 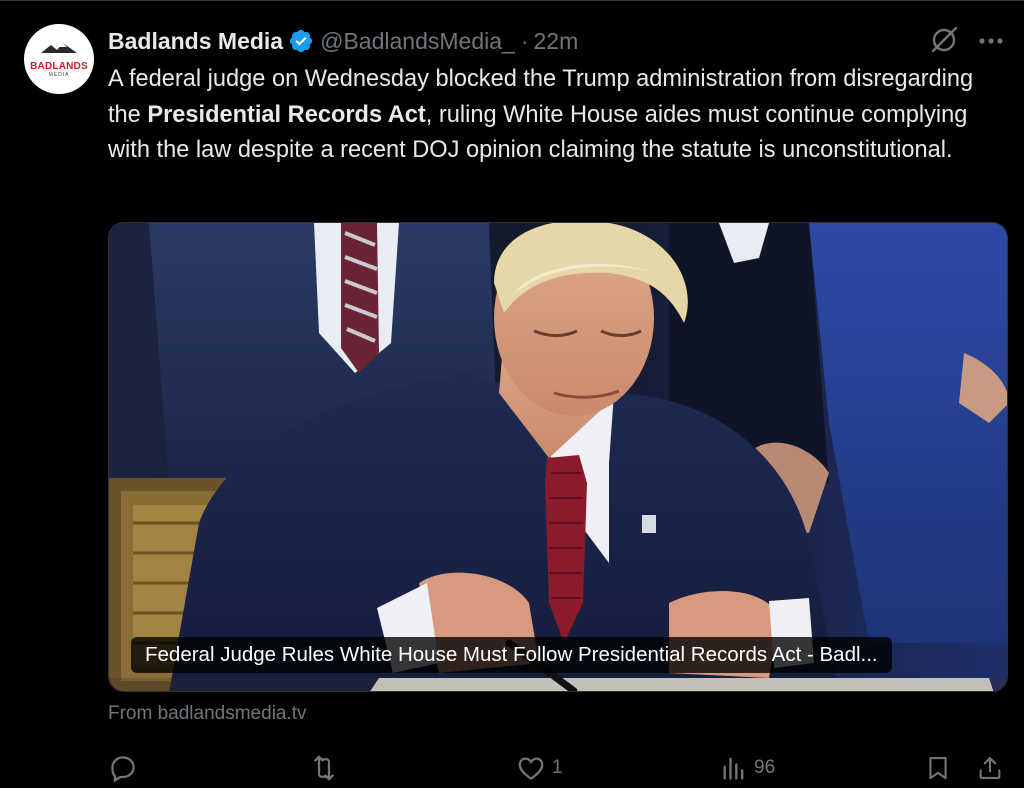 What do you see at coordinates (286, 114) in the screenshot?
I see `post-text-bold: Presidential Records Act` at bounding box center [286, 114].